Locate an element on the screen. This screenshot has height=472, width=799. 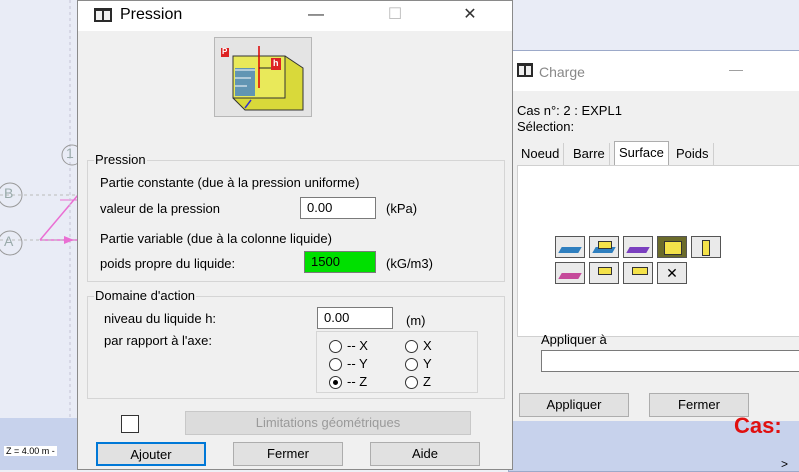
axis-radio-x-label: X is located at coordinates (427, 345).